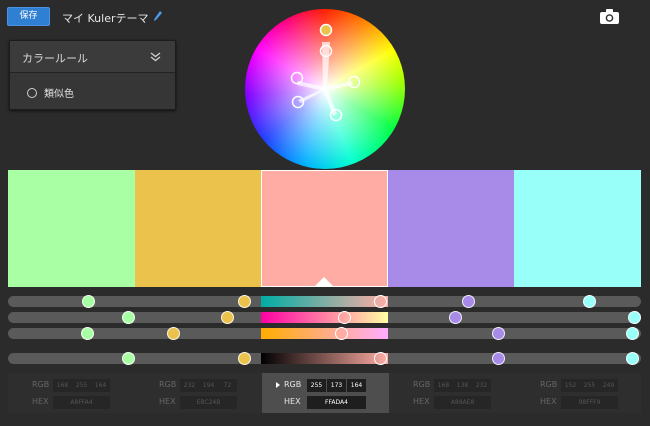  Describe the element at coordinates (55, 58) in the screenshot. I see `color-rule-title: カラールール` at that location.